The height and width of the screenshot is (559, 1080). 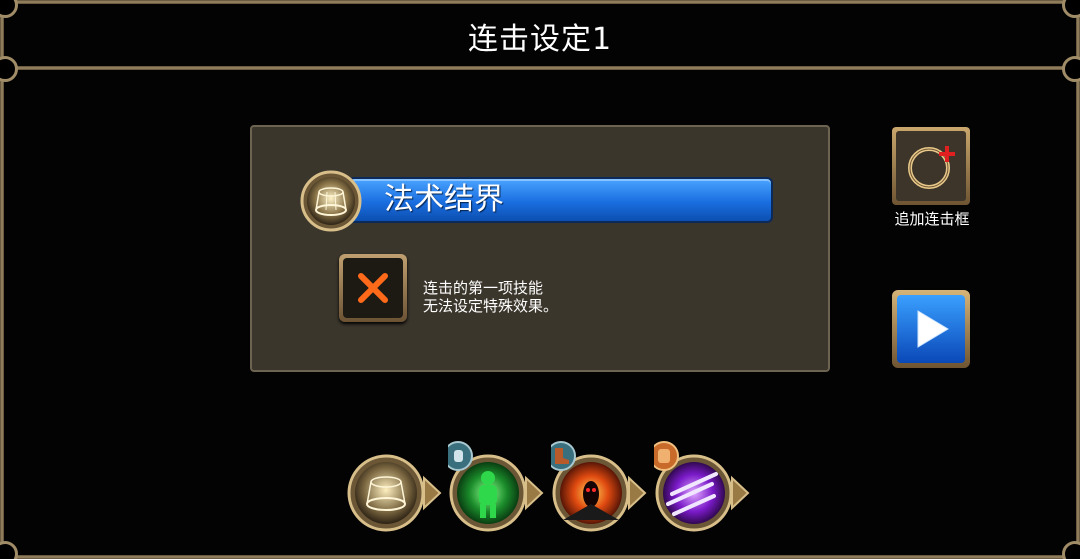 What do you see at coordinates (1078, 279) in the screenshot?
I see `frame-right-edge` at bounding box center [1078, 279].